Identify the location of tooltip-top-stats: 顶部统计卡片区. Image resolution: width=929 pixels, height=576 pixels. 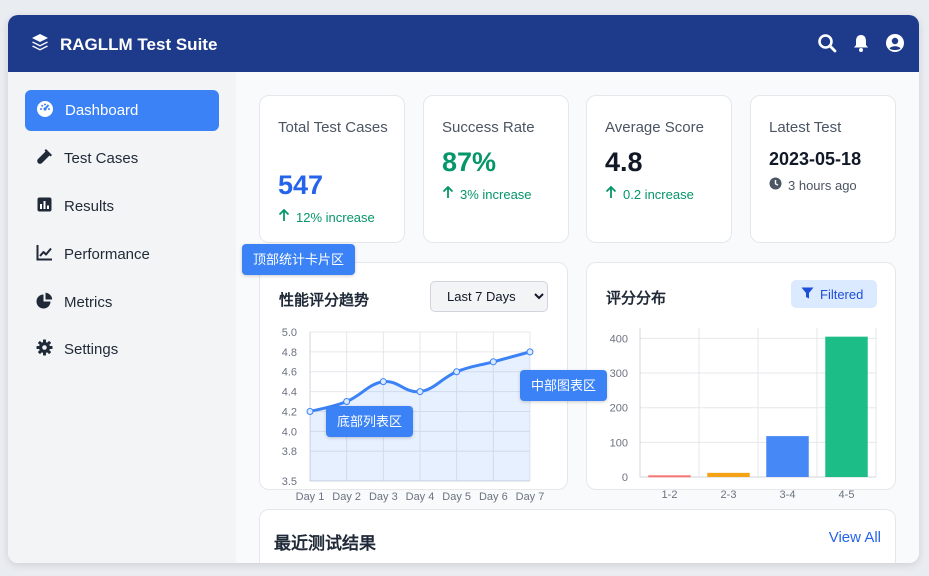
(299, 259).